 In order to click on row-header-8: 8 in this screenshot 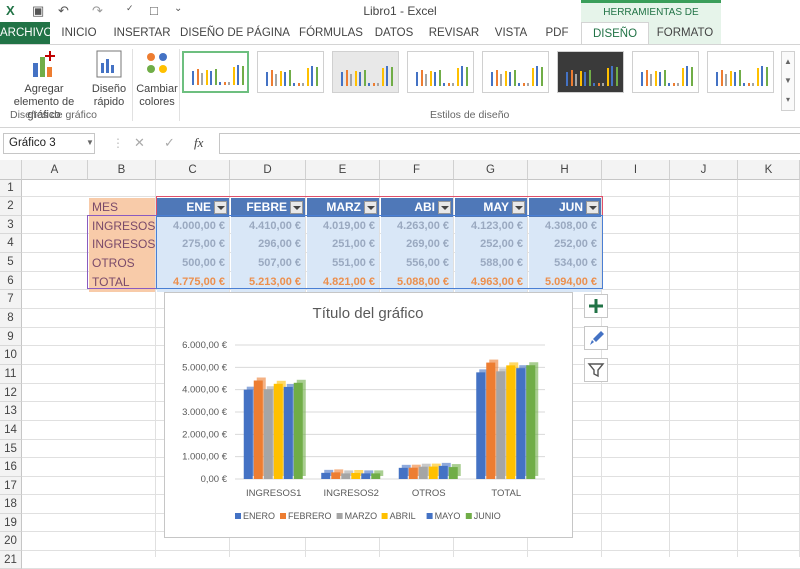, I will do `click(11, 318)`.